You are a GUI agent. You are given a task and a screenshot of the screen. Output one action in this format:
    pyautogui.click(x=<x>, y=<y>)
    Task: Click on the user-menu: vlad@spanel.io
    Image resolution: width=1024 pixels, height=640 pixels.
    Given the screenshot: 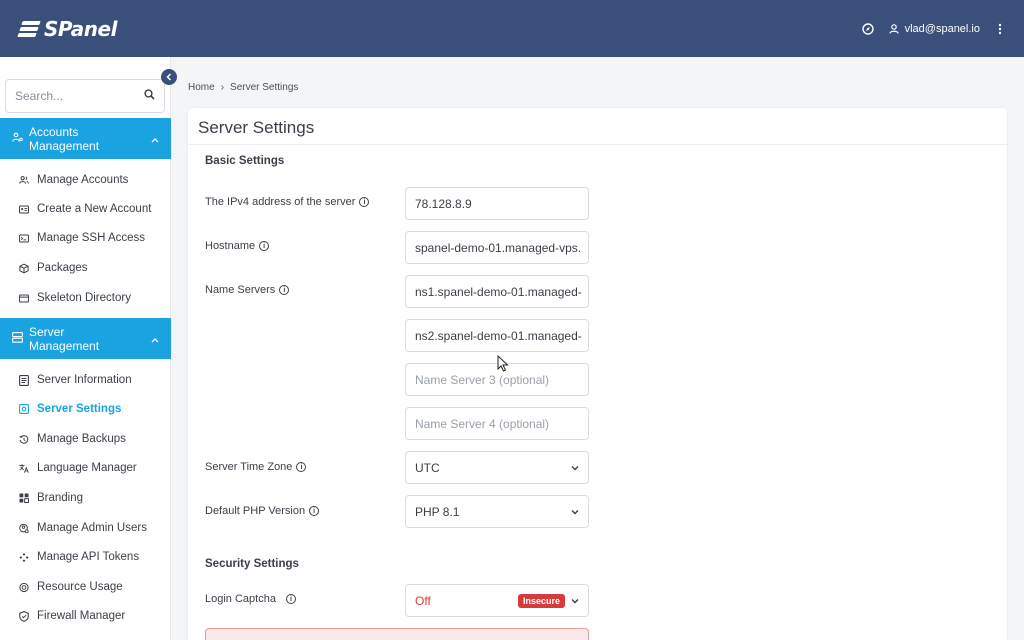 What is the action you would take?
    pyautogui.click(x=934, y=29)
    